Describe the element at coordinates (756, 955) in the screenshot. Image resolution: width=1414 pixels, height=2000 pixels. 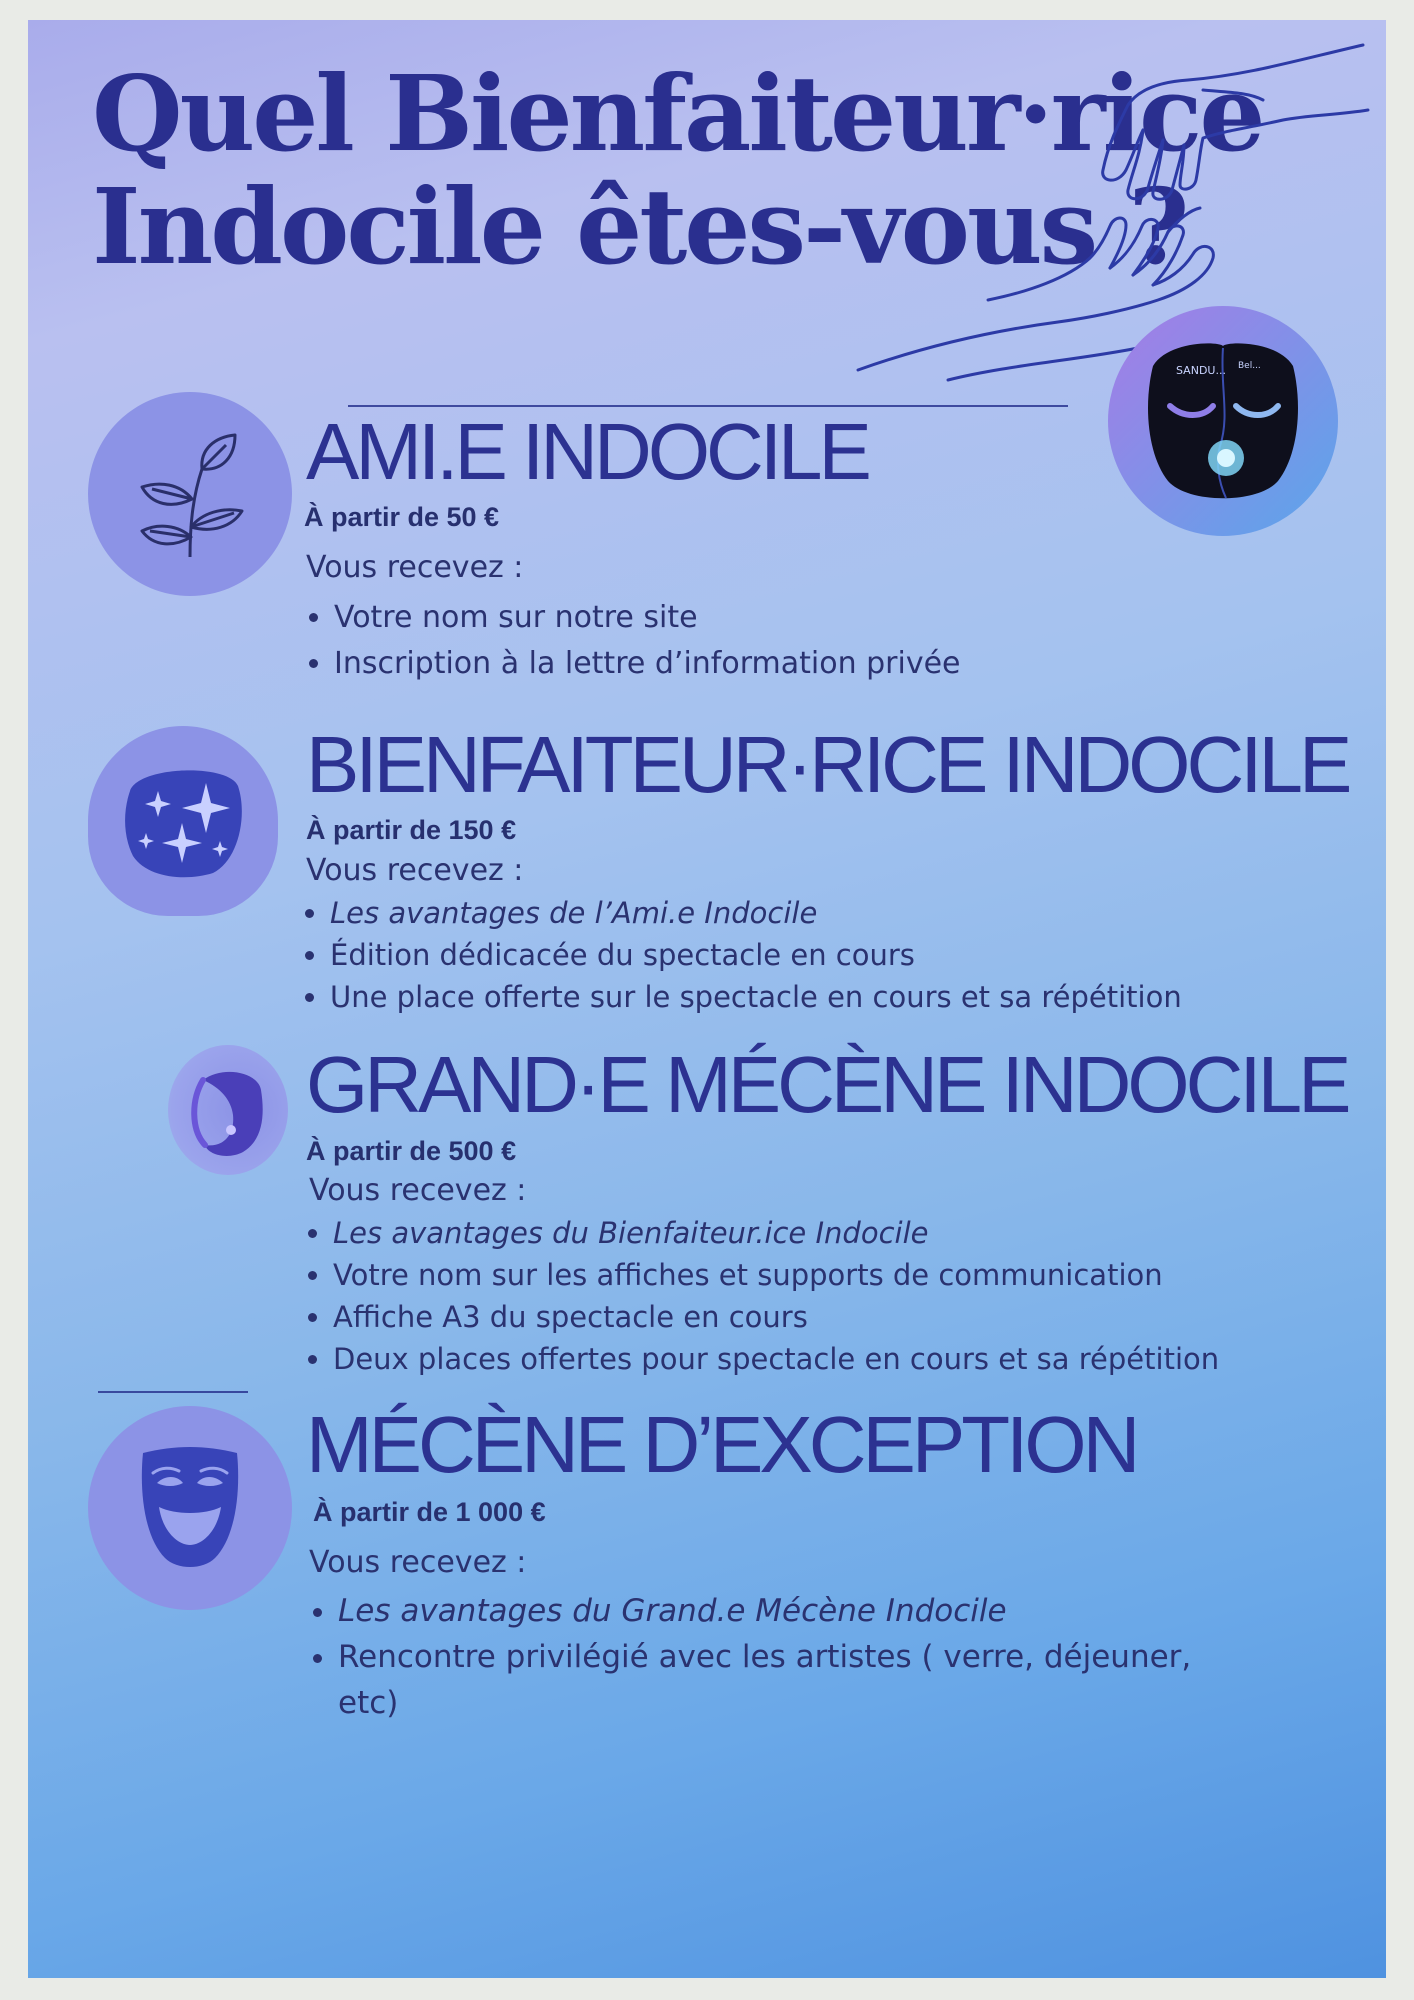
I see `list-item: Édition dédicacée du spectacle en cours` at that location.